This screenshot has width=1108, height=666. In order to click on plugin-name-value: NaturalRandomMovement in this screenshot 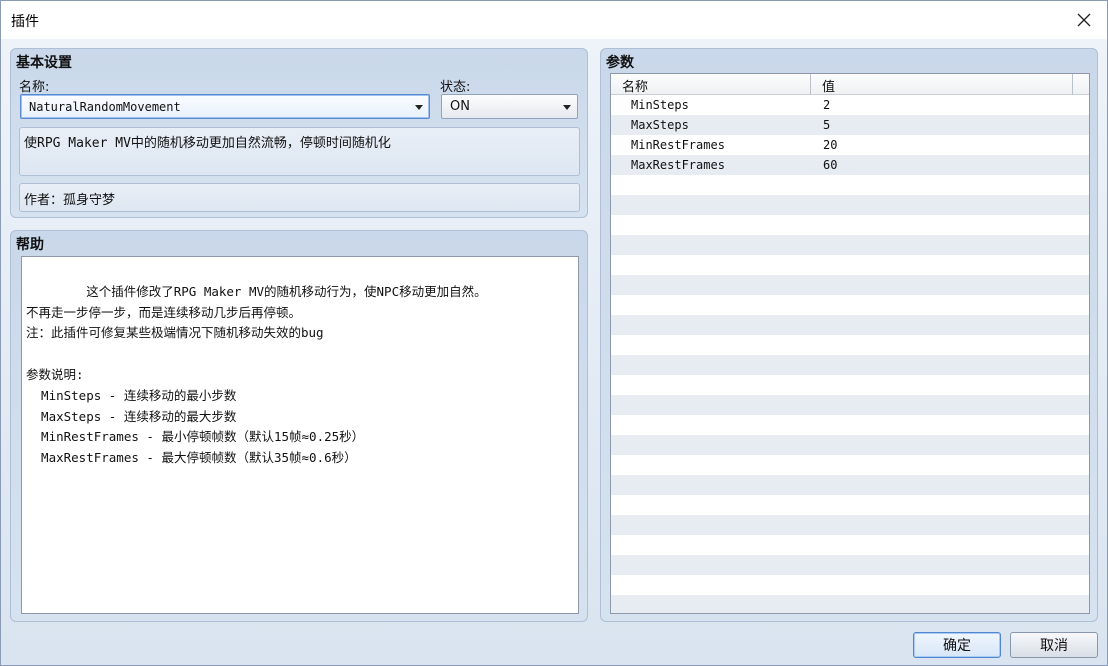, I will do `click(105, 106)`.